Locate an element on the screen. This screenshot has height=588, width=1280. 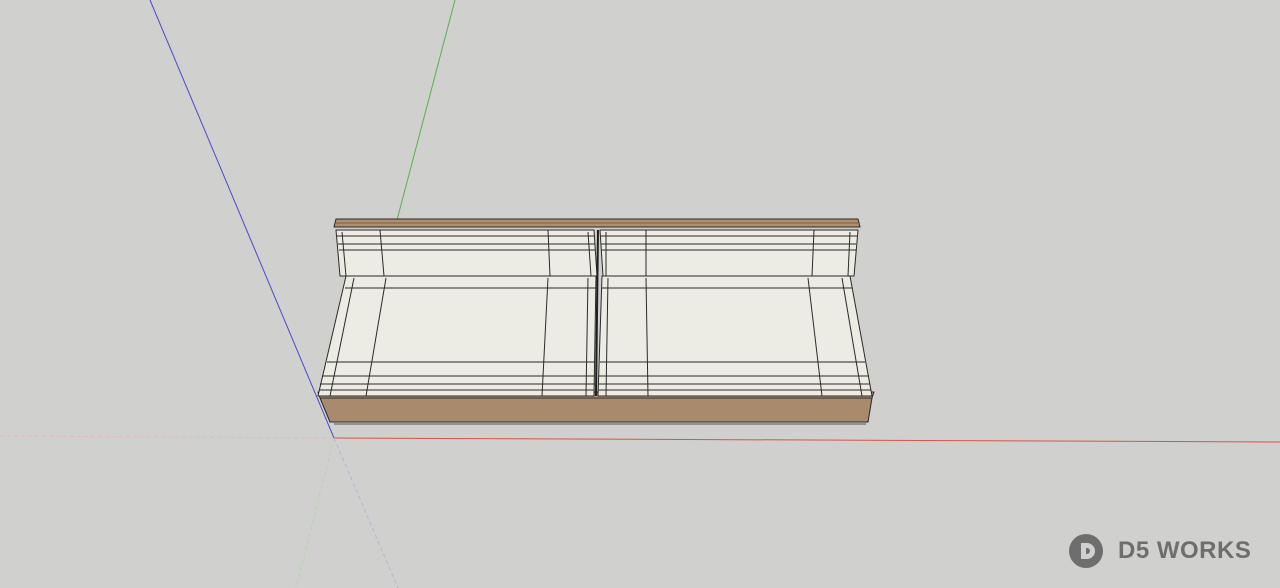
back-cushion-left is located at coordinates (466, 253).